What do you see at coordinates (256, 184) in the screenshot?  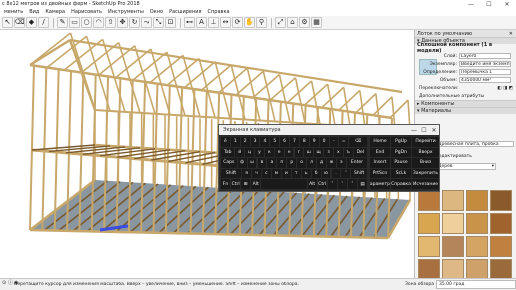 I see `key-alt-left: Alt` at bounding box center [256, 184].